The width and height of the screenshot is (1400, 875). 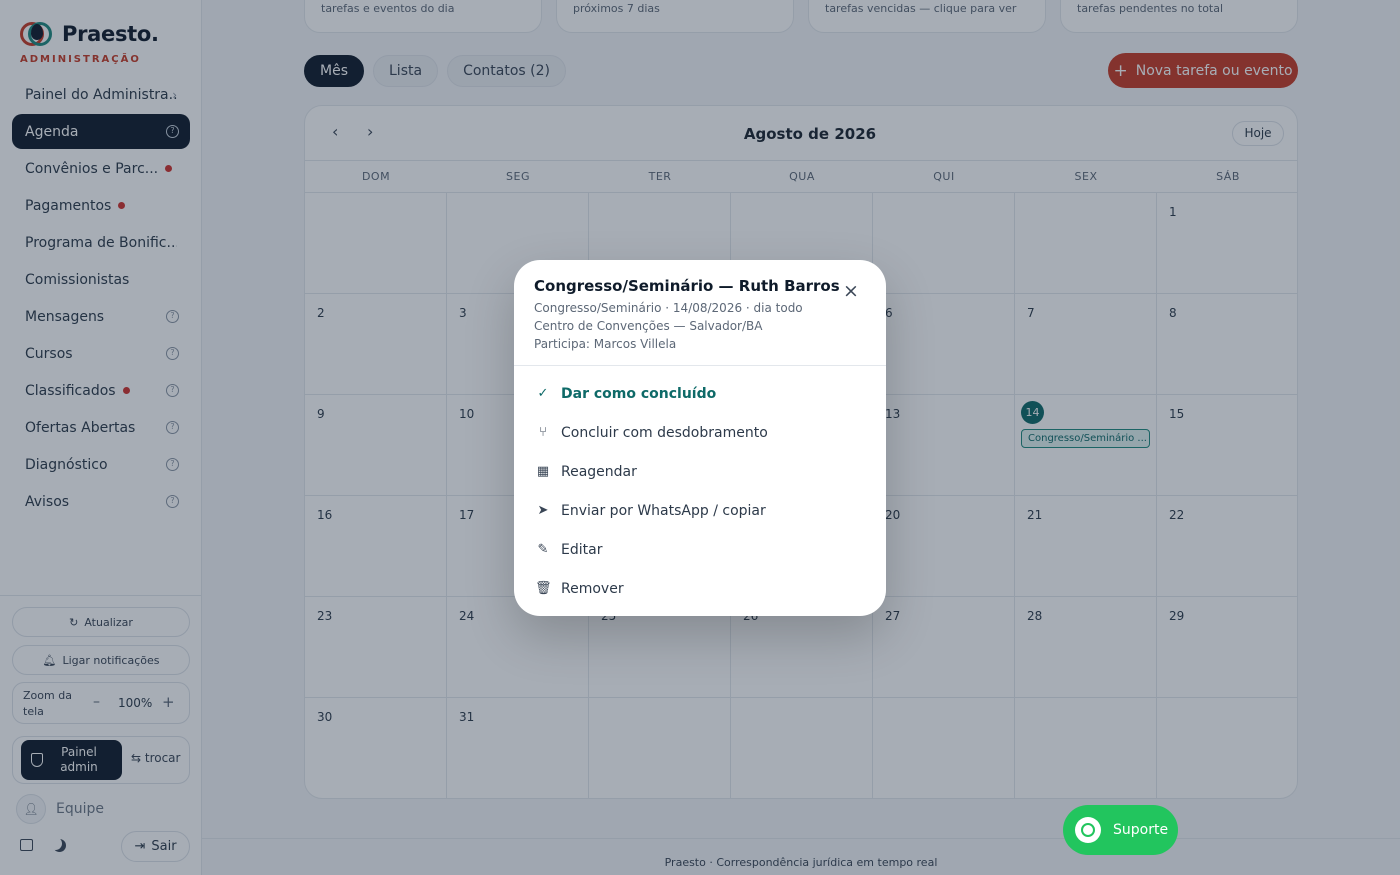 I want to click on whatsapp-icon, so click(x=1088, y=830).